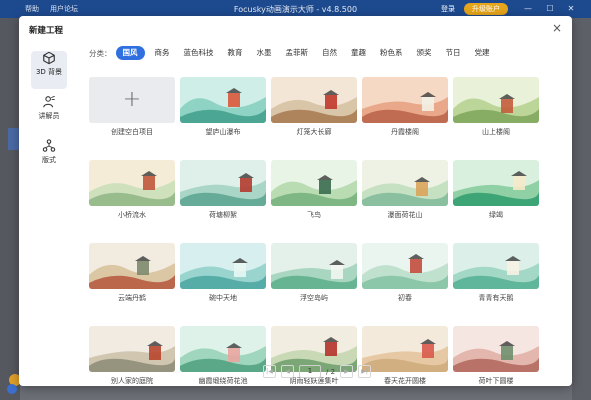 This screenshot has height=400, width=591. I want to click on page-input: 1, so click(310, 371).